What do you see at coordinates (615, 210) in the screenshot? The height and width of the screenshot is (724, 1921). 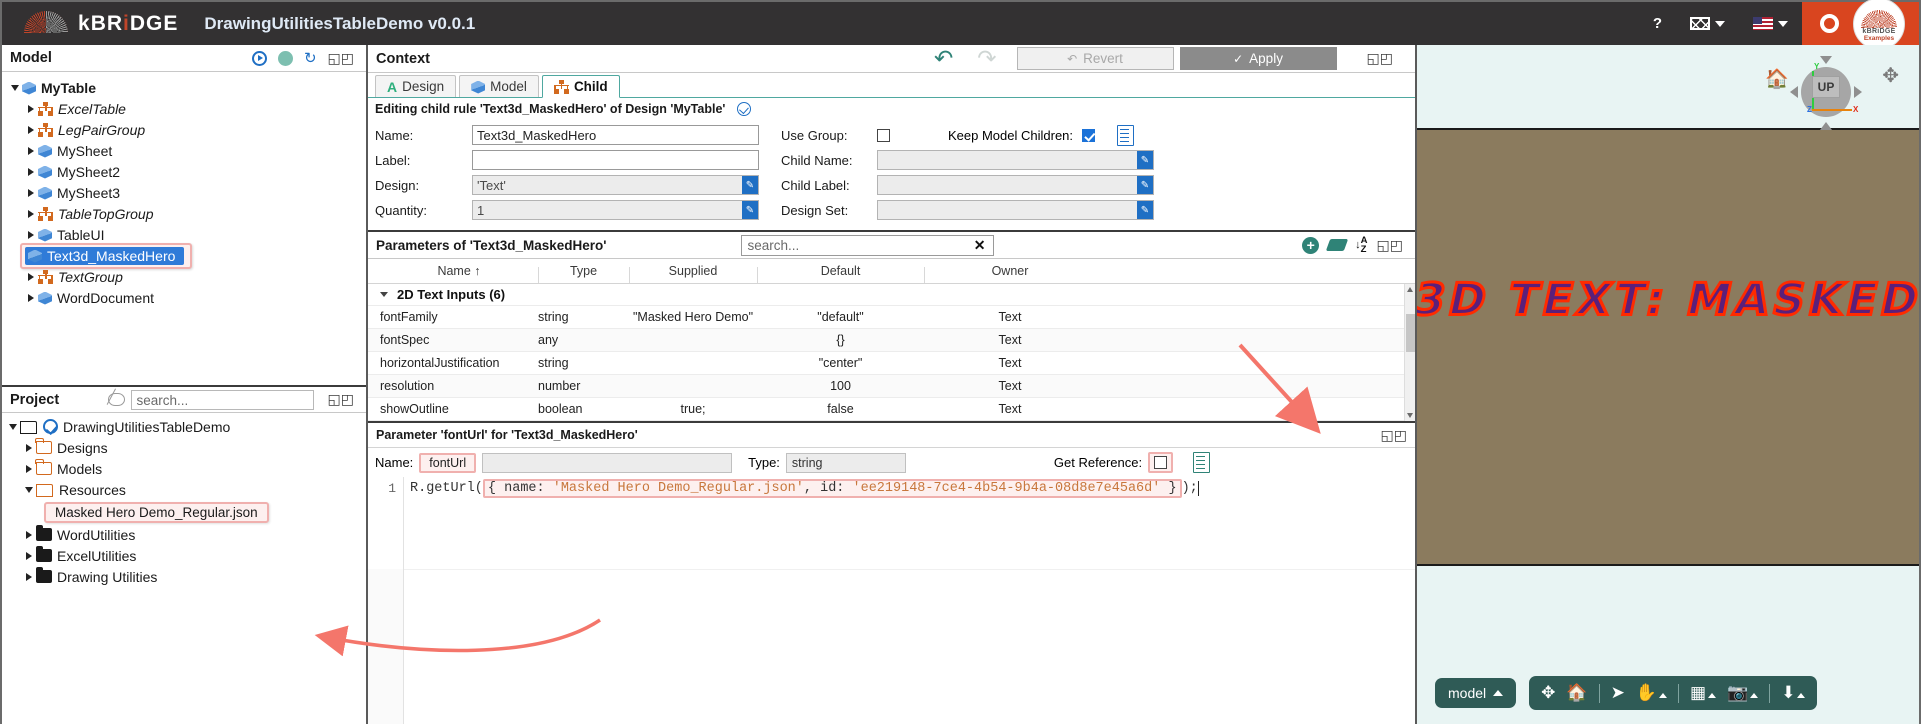 I see `quantity-field: 1 ✎` at bounding box center [615, 210].